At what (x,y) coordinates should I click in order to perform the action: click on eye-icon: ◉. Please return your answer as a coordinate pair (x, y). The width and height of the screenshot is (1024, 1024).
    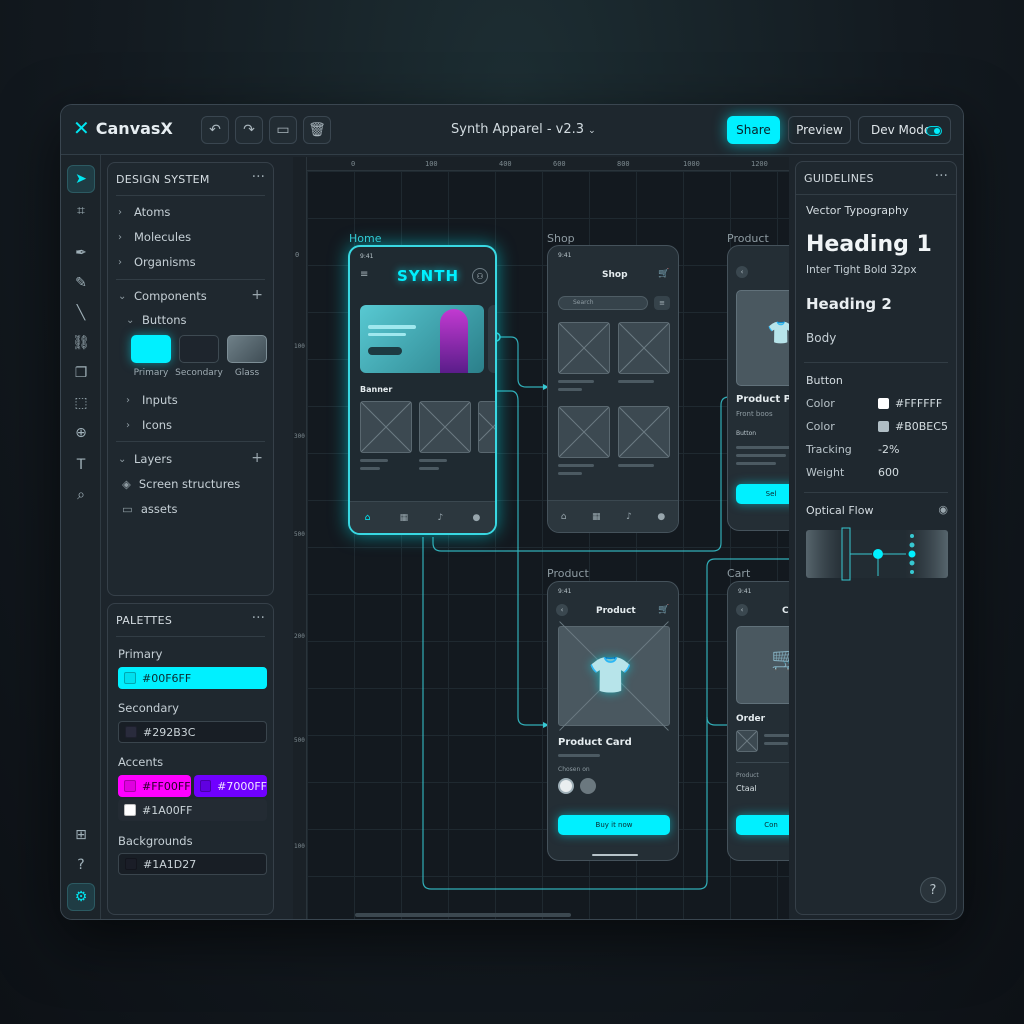
    Looking at the image, I should click on (943, 509).